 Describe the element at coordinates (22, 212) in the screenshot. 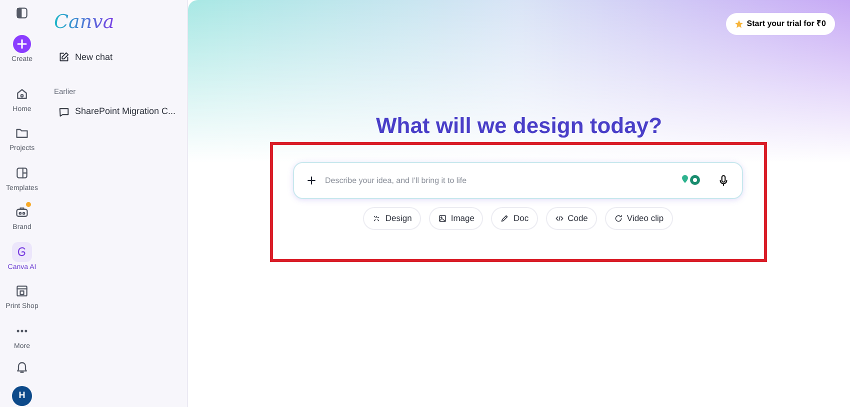

I see `briefcase-icon` at that location.